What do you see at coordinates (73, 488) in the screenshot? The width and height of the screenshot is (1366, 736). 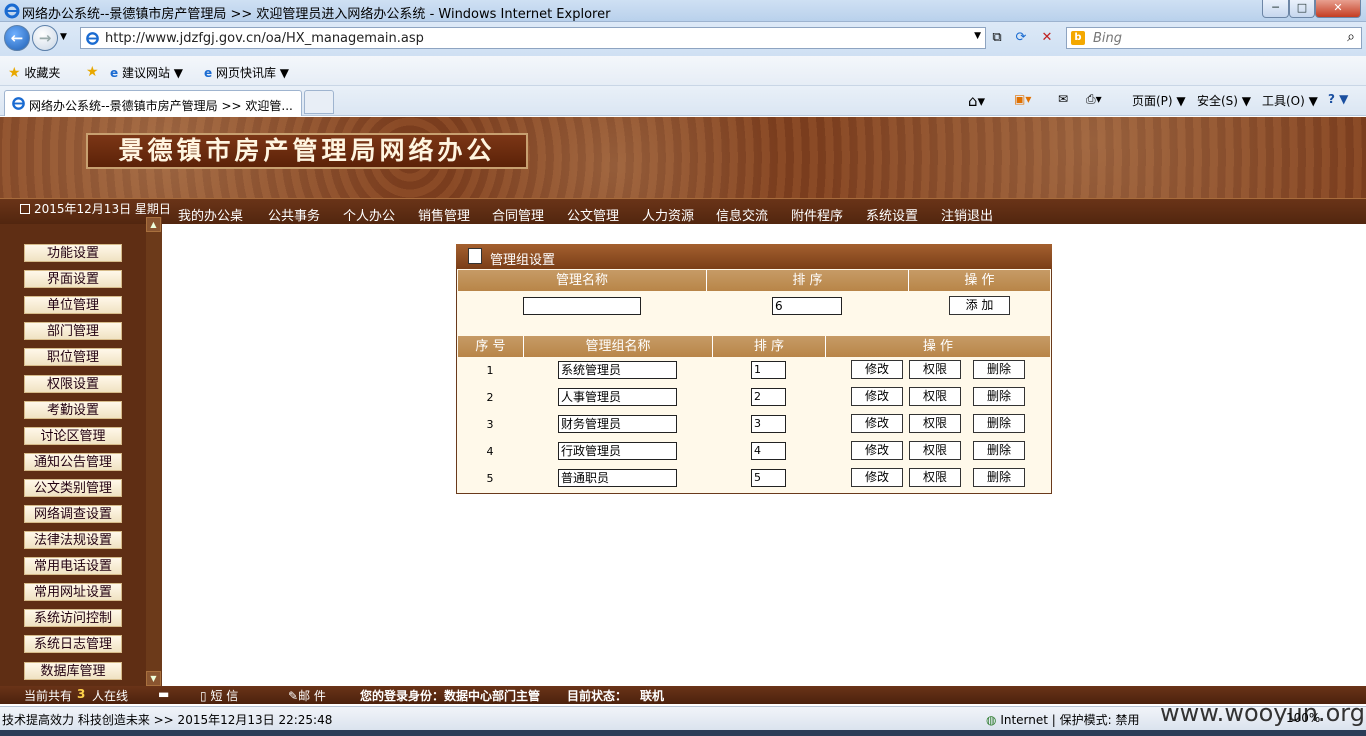 I see `sidebar-item-10: 公文类别管理` at bounding box center [73, 488].